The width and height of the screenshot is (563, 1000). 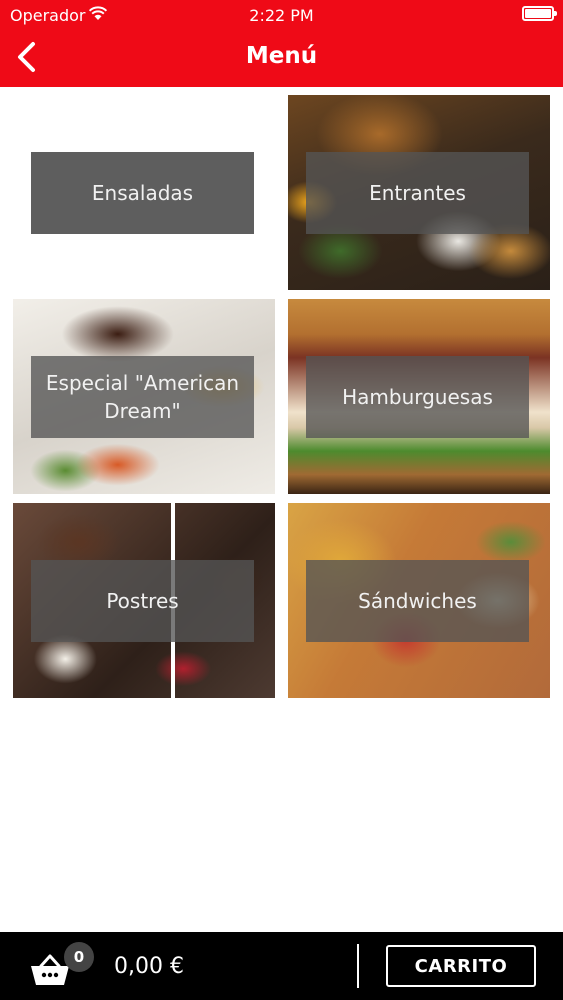 What do you see at coordinates (79, 957) in the screenshot?
I see `cart-count-badge: 0` at bounding box center [79, 957].